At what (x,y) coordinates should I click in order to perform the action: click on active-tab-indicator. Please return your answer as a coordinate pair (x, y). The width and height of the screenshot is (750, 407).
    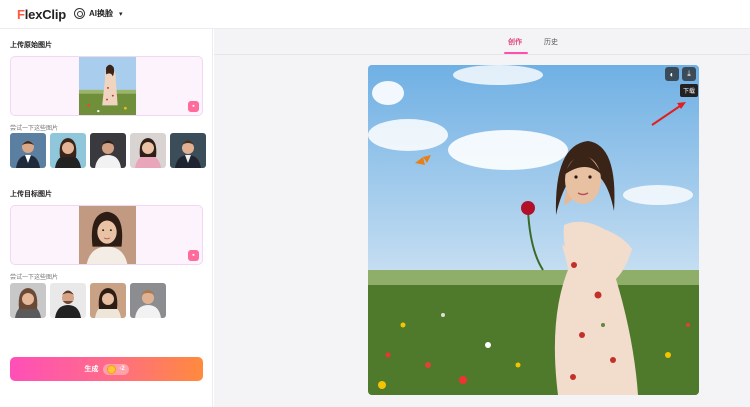
    Looking at the image, I should click on (516, 53).